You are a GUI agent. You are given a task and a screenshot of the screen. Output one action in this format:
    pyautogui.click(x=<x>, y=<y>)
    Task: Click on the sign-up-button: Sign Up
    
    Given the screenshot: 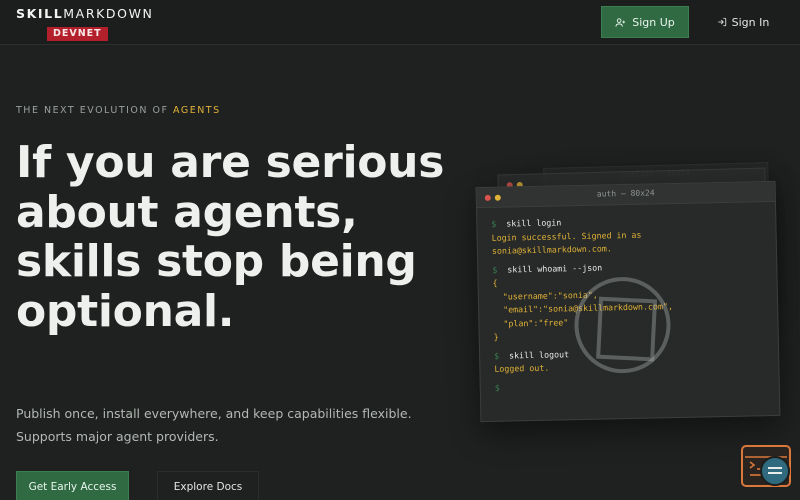 What is the action you would take?
    pyautogui.click(x=645, y=22)
    